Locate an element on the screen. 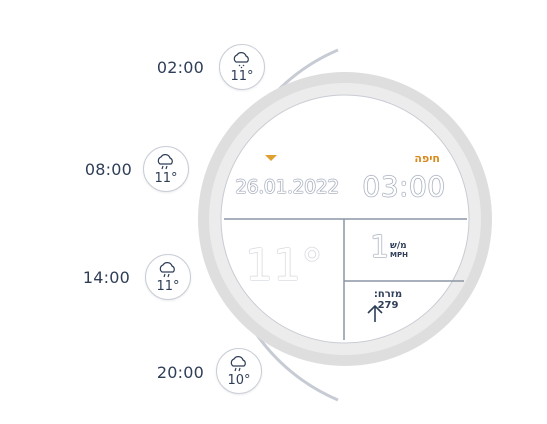 This screenshot has height=424, width=547. forecast-time: 02:00 is located at coordinates (180, 67).